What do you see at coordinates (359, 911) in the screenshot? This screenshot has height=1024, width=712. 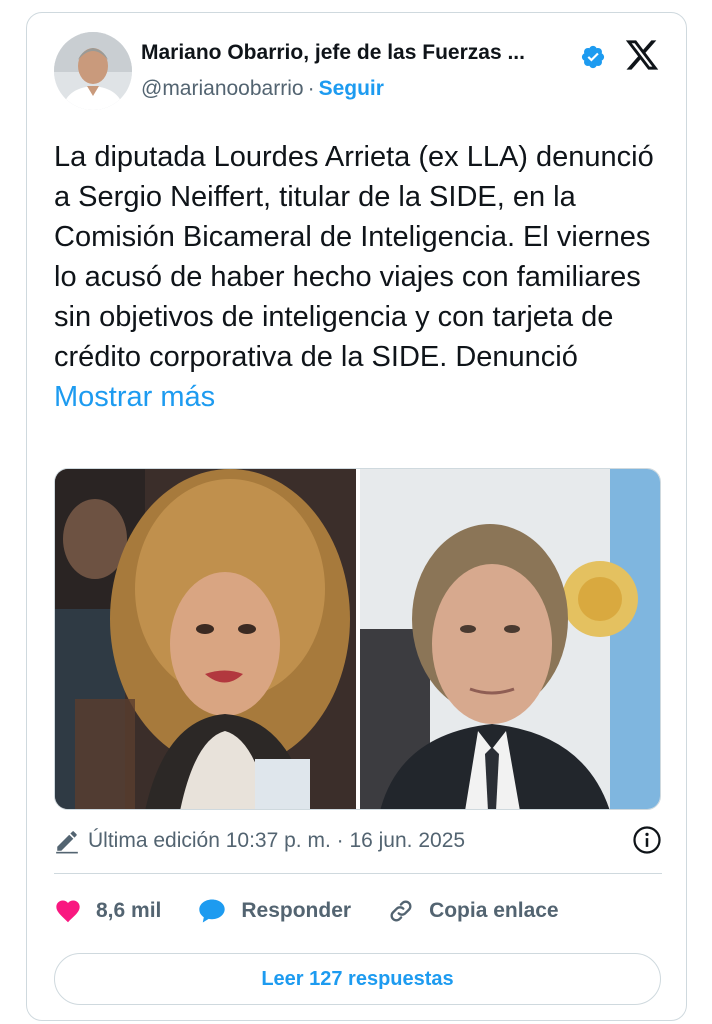 I see `tweet-actions: 8,6 mil Responder Copia enlace` at bounding box center [359, 911].